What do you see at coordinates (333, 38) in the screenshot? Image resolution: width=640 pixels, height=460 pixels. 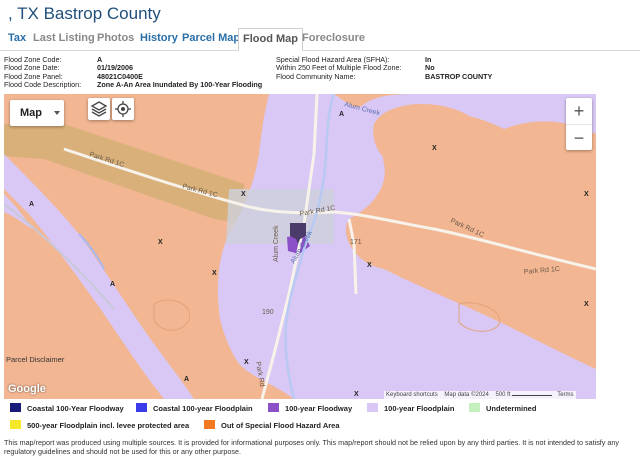 I see `tab-foreclosure: Foreclosure` at bounding box center [333, 38].